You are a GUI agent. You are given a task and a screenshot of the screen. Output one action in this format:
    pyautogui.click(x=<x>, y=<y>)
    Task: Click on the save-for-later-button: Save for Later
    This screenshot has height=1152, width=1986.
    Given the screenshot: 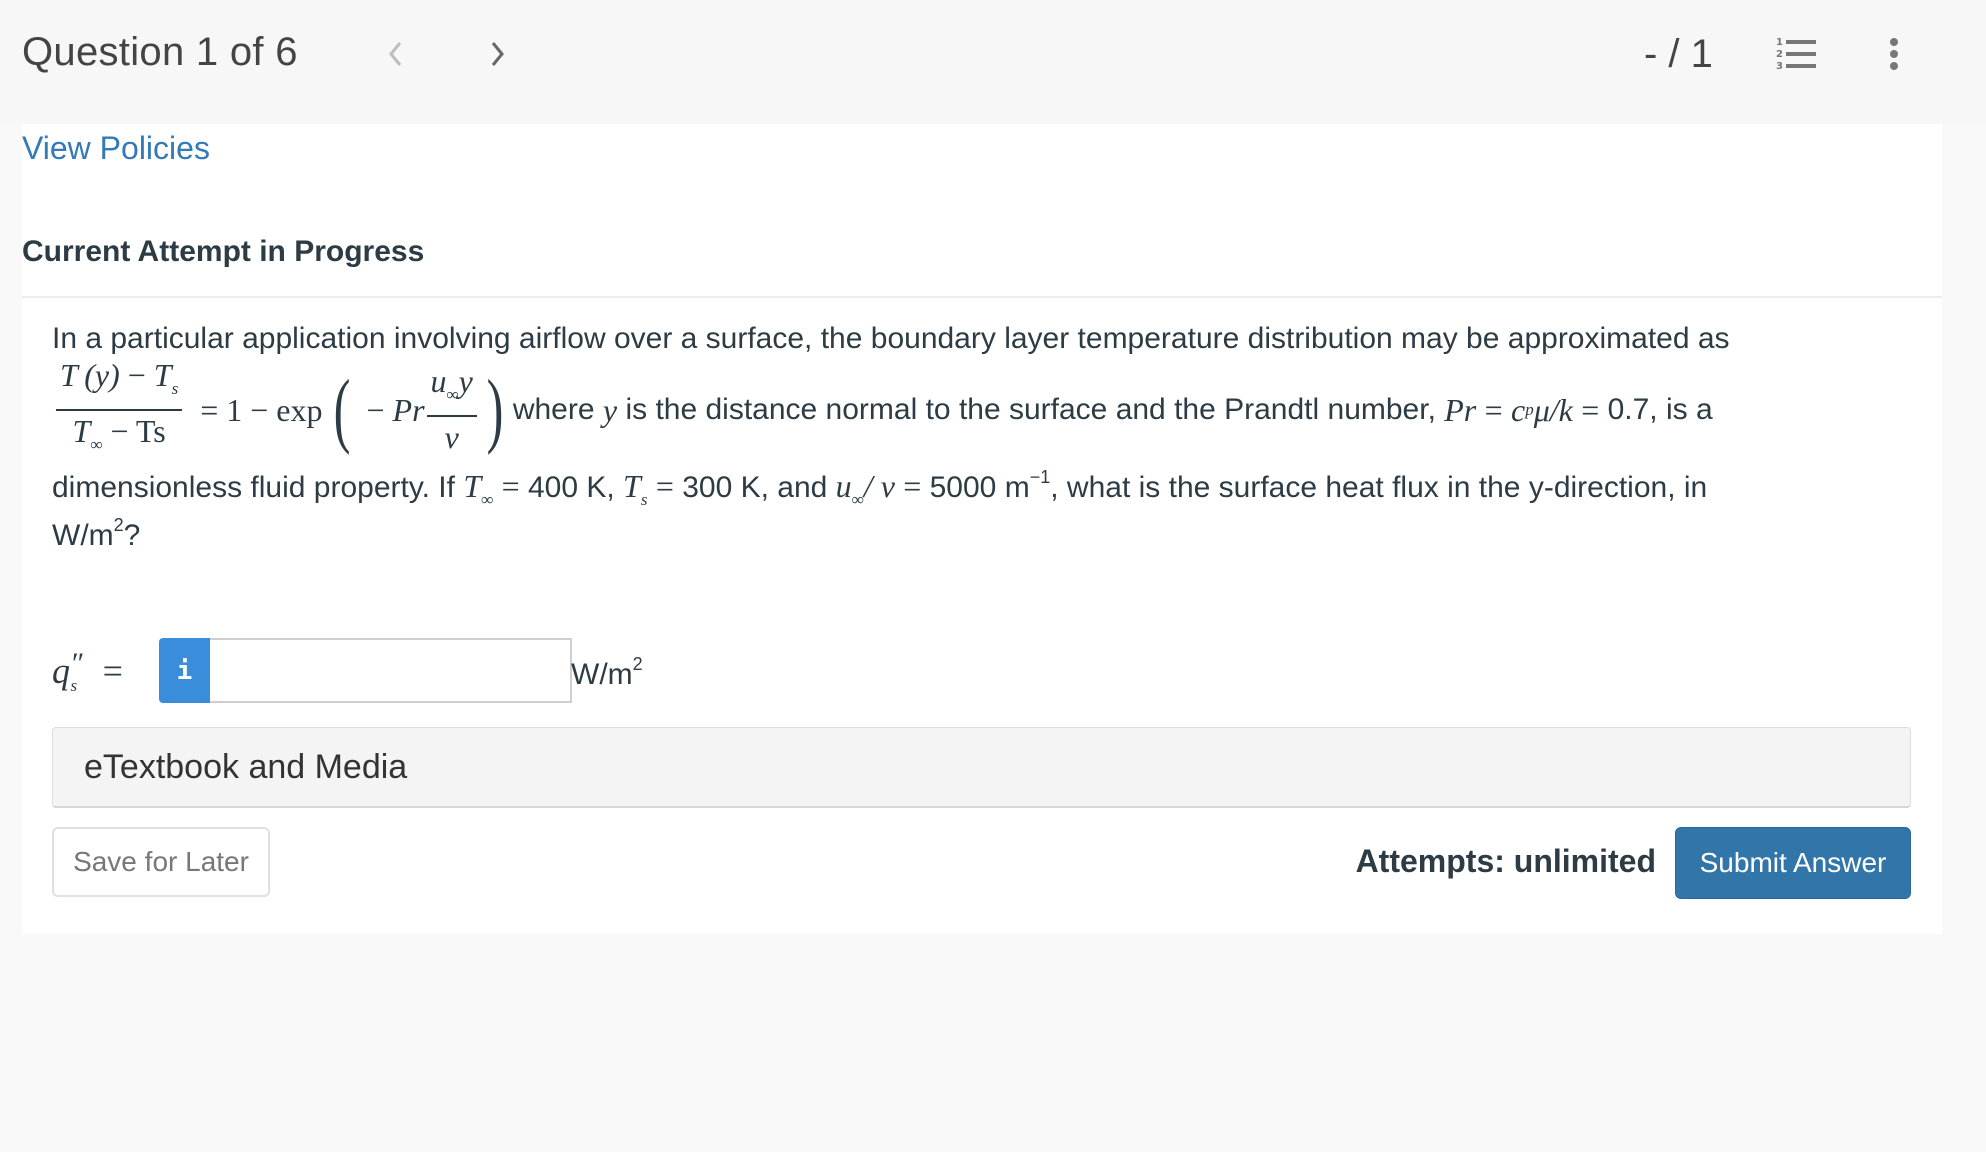 What is the action you would take?
    pyautogui.click(x=161, y=862)
    